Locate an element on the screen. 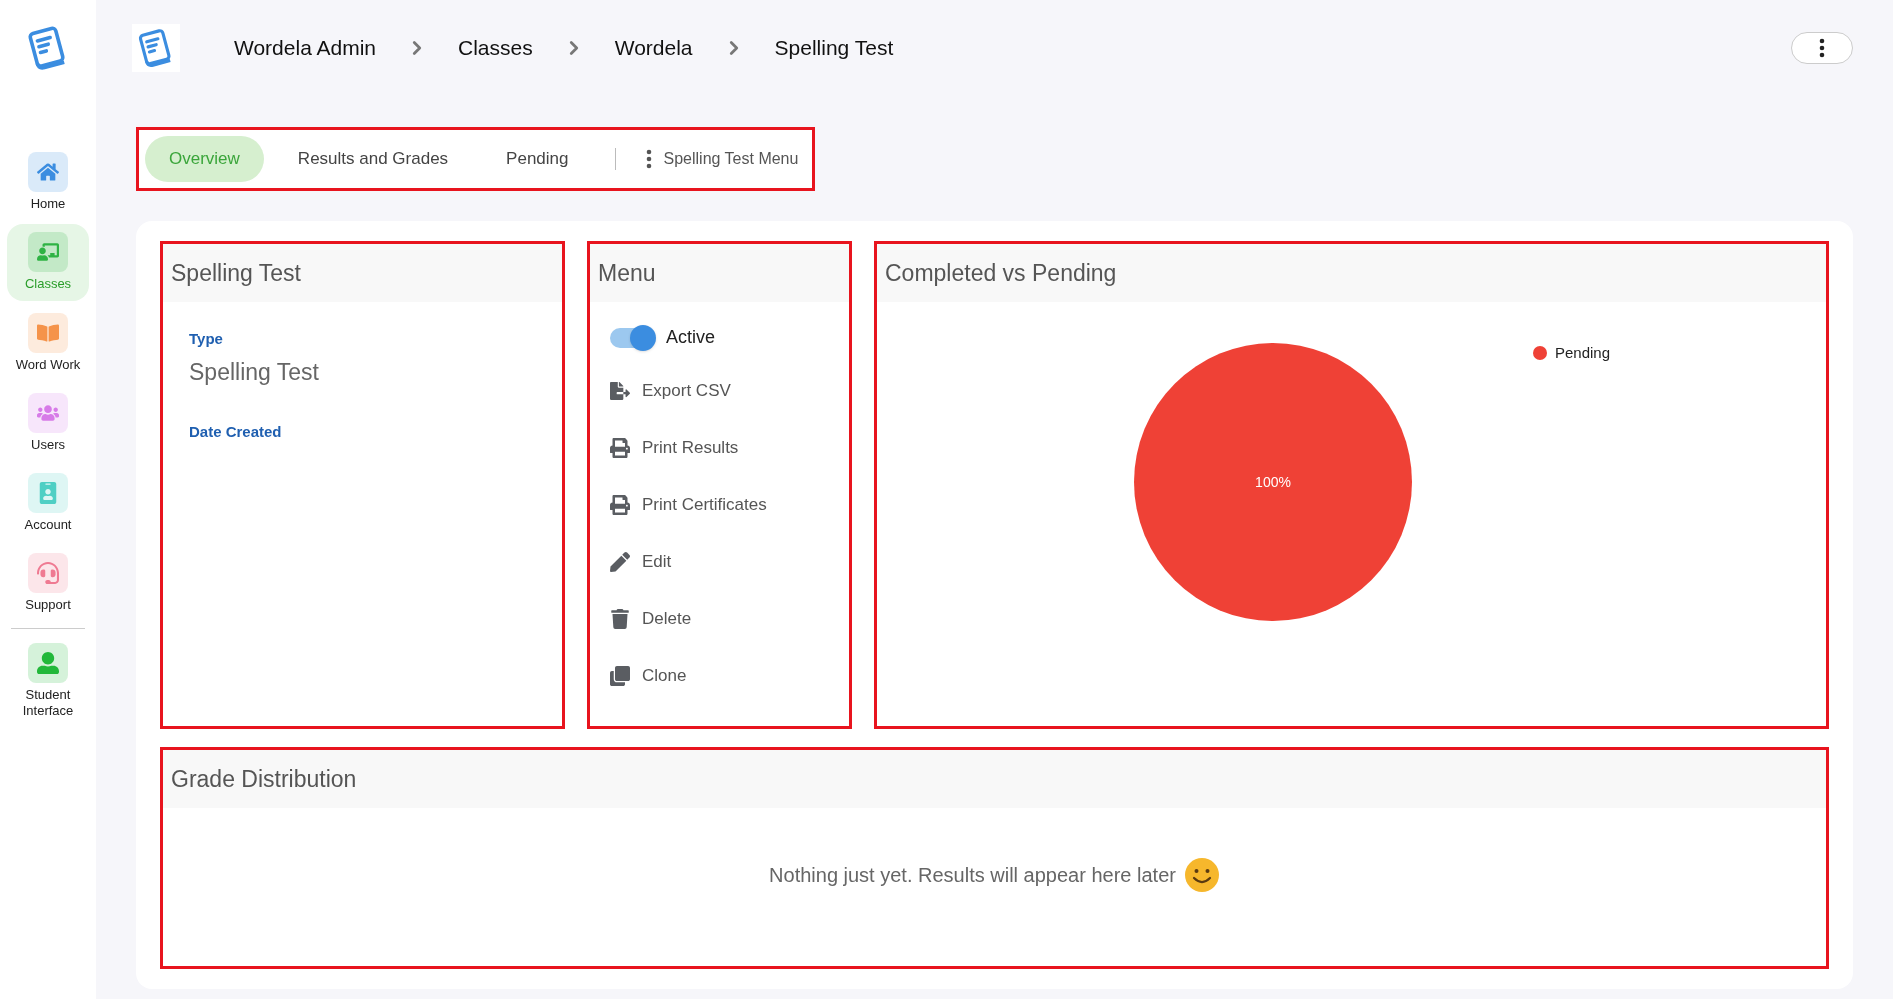  legend-label: Pending is located at coordinates (1582, 353).